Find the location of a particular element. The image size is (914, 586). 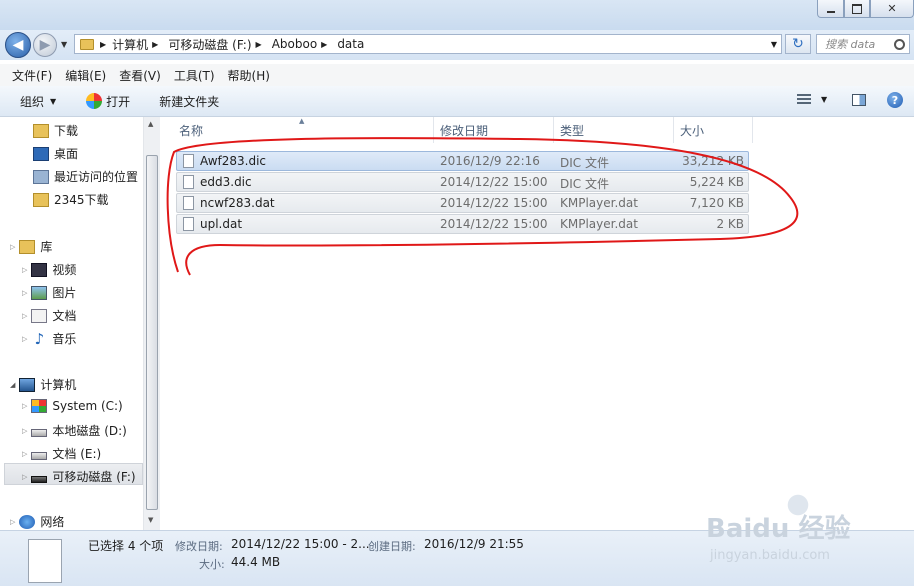

maximize-button is located at coordinates (857, 9).